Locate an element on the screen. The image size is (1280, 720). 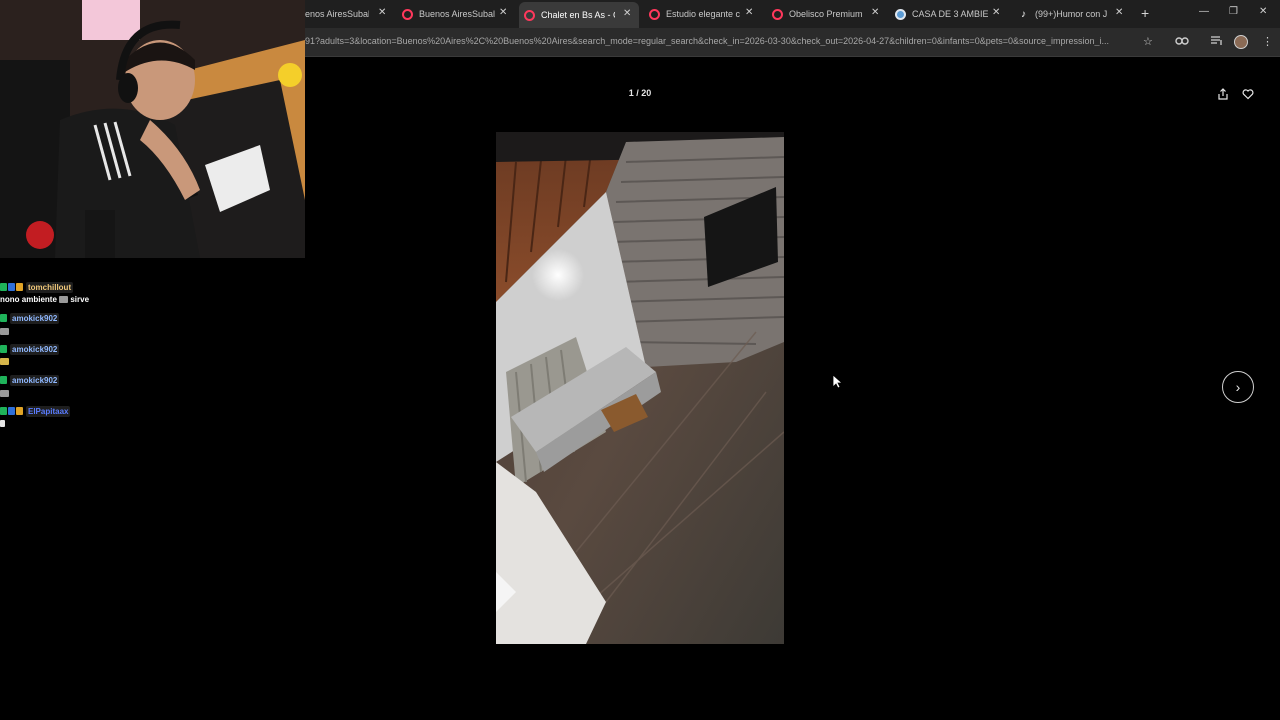
browser-tab: CASA DE 3 AMBIENT ✕ is located at coordinates (951, 14).